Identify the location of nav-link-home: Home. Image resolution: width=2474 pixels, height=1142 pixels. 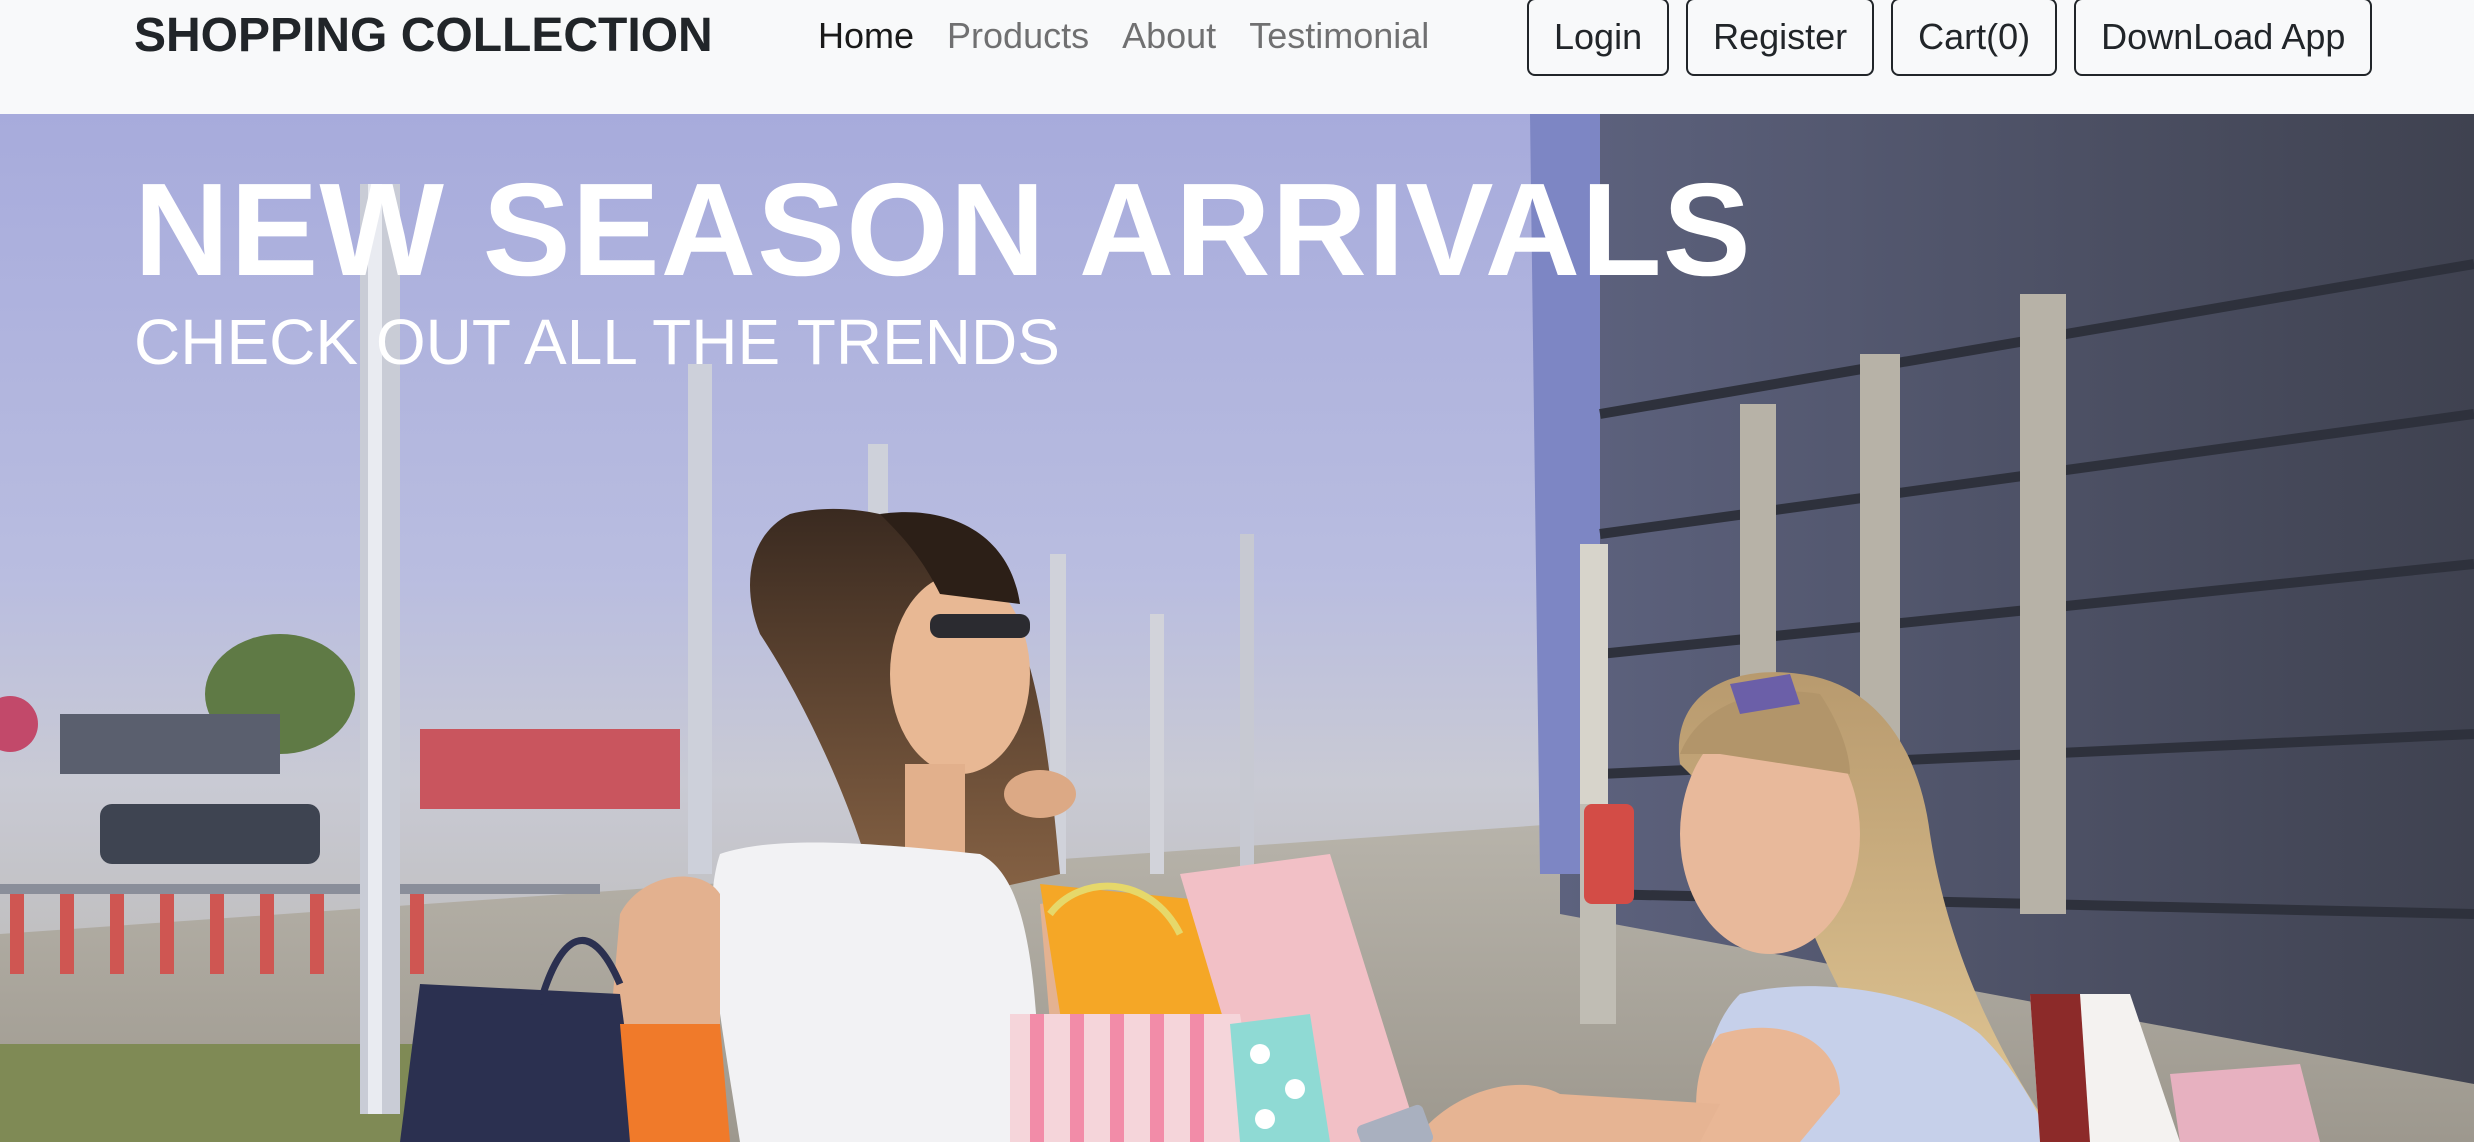
(866, 36).